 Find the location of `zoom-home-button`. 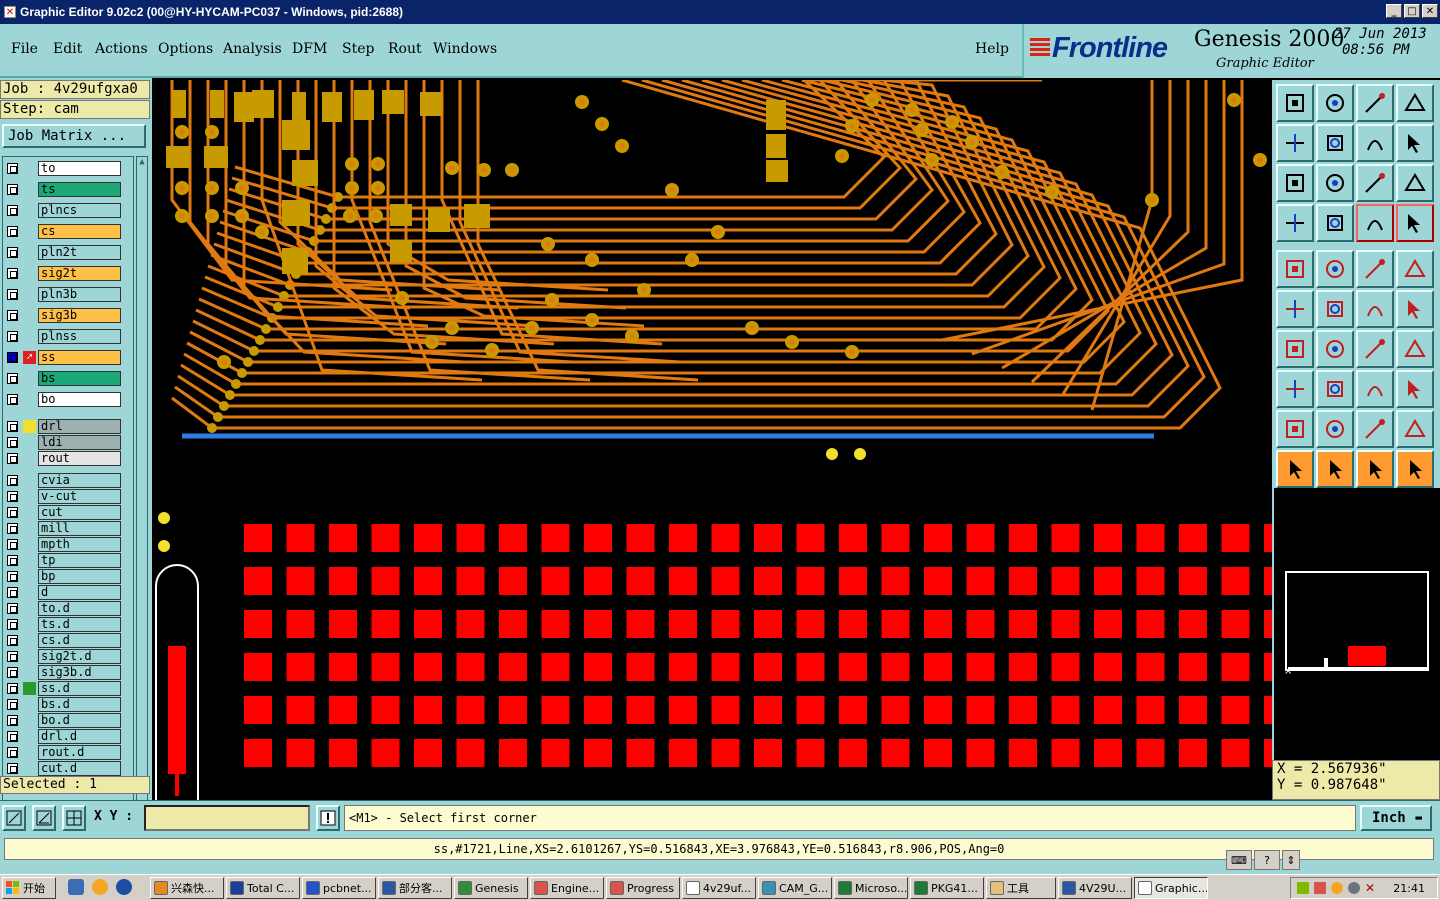

zoom-home-button is located at coordinates (1295, 103).